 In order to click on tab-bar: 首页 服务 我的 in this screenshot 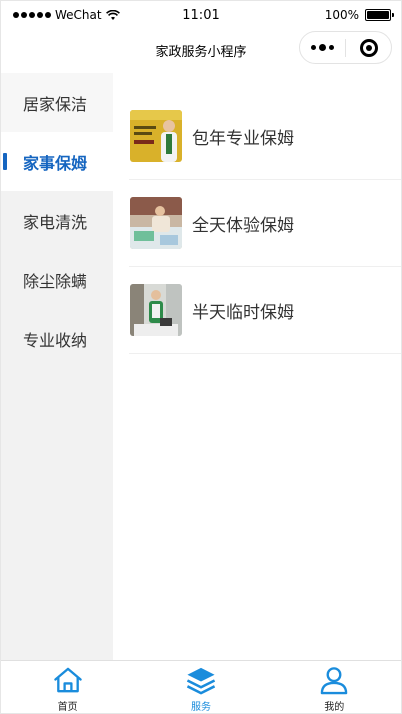, I will do `click(201, 686)`.